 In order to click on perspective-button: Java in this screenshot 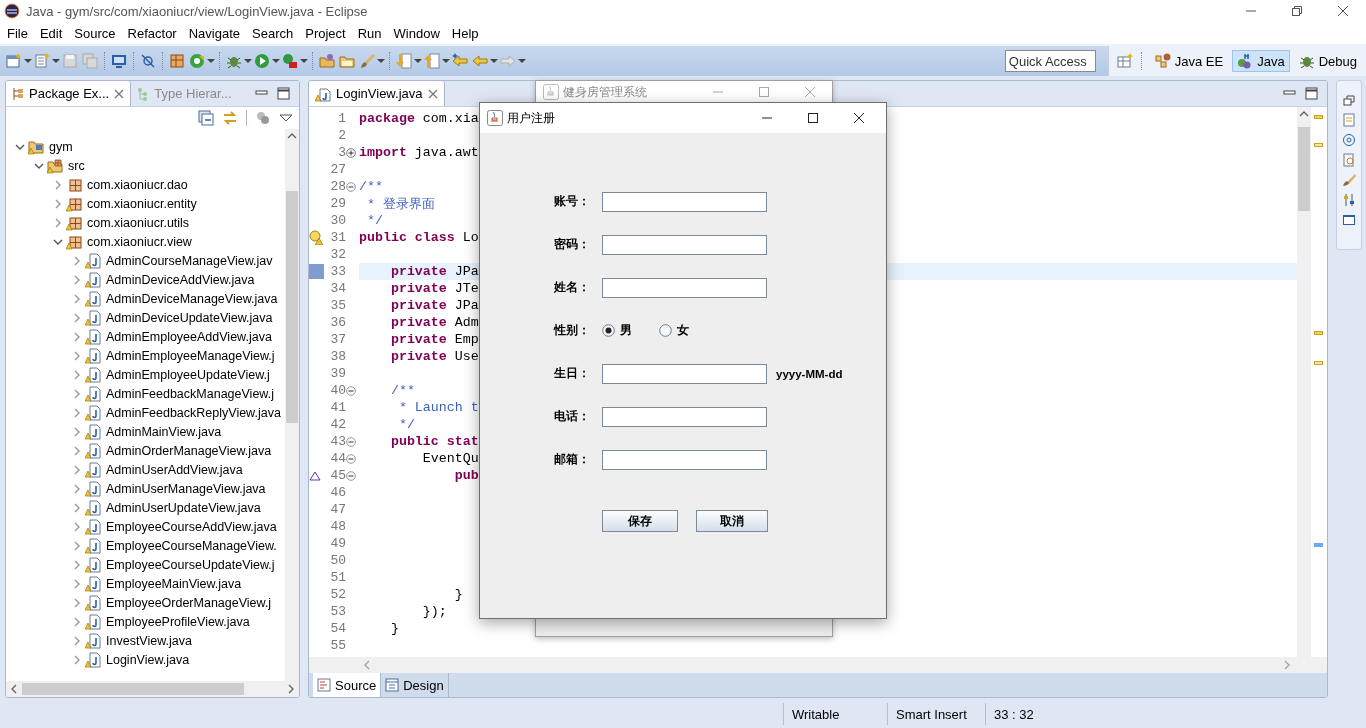, I will do `click(1261, 61)`.